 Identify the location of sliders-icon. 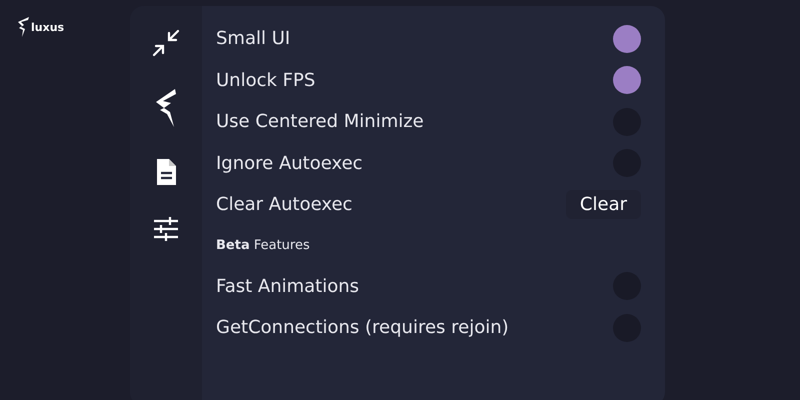
(166, 229).